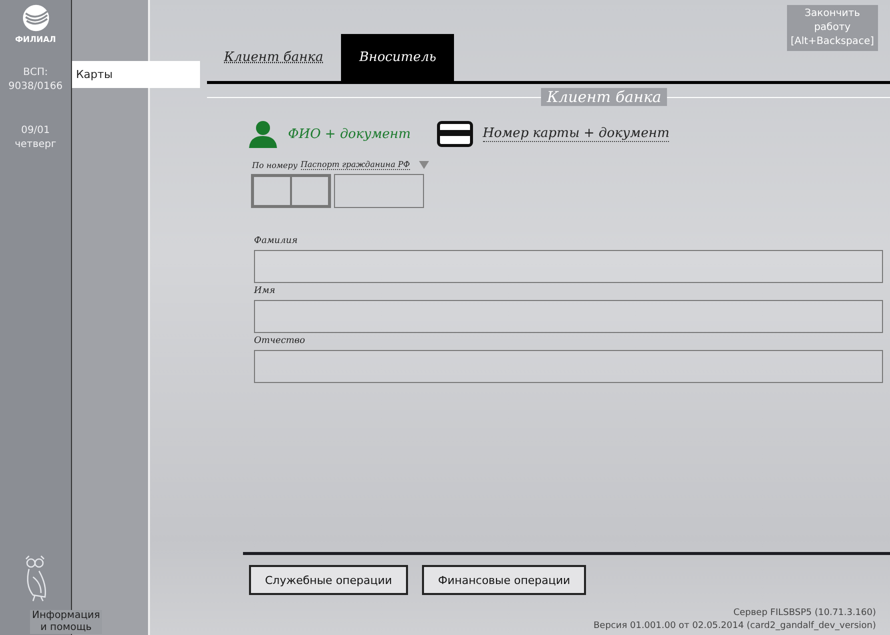 The image size is (890, 635). What do you see at coordinates (35, 87) in the screenshot?
I see `branch-code: 9038/0166` at bounding box center [35, 87].